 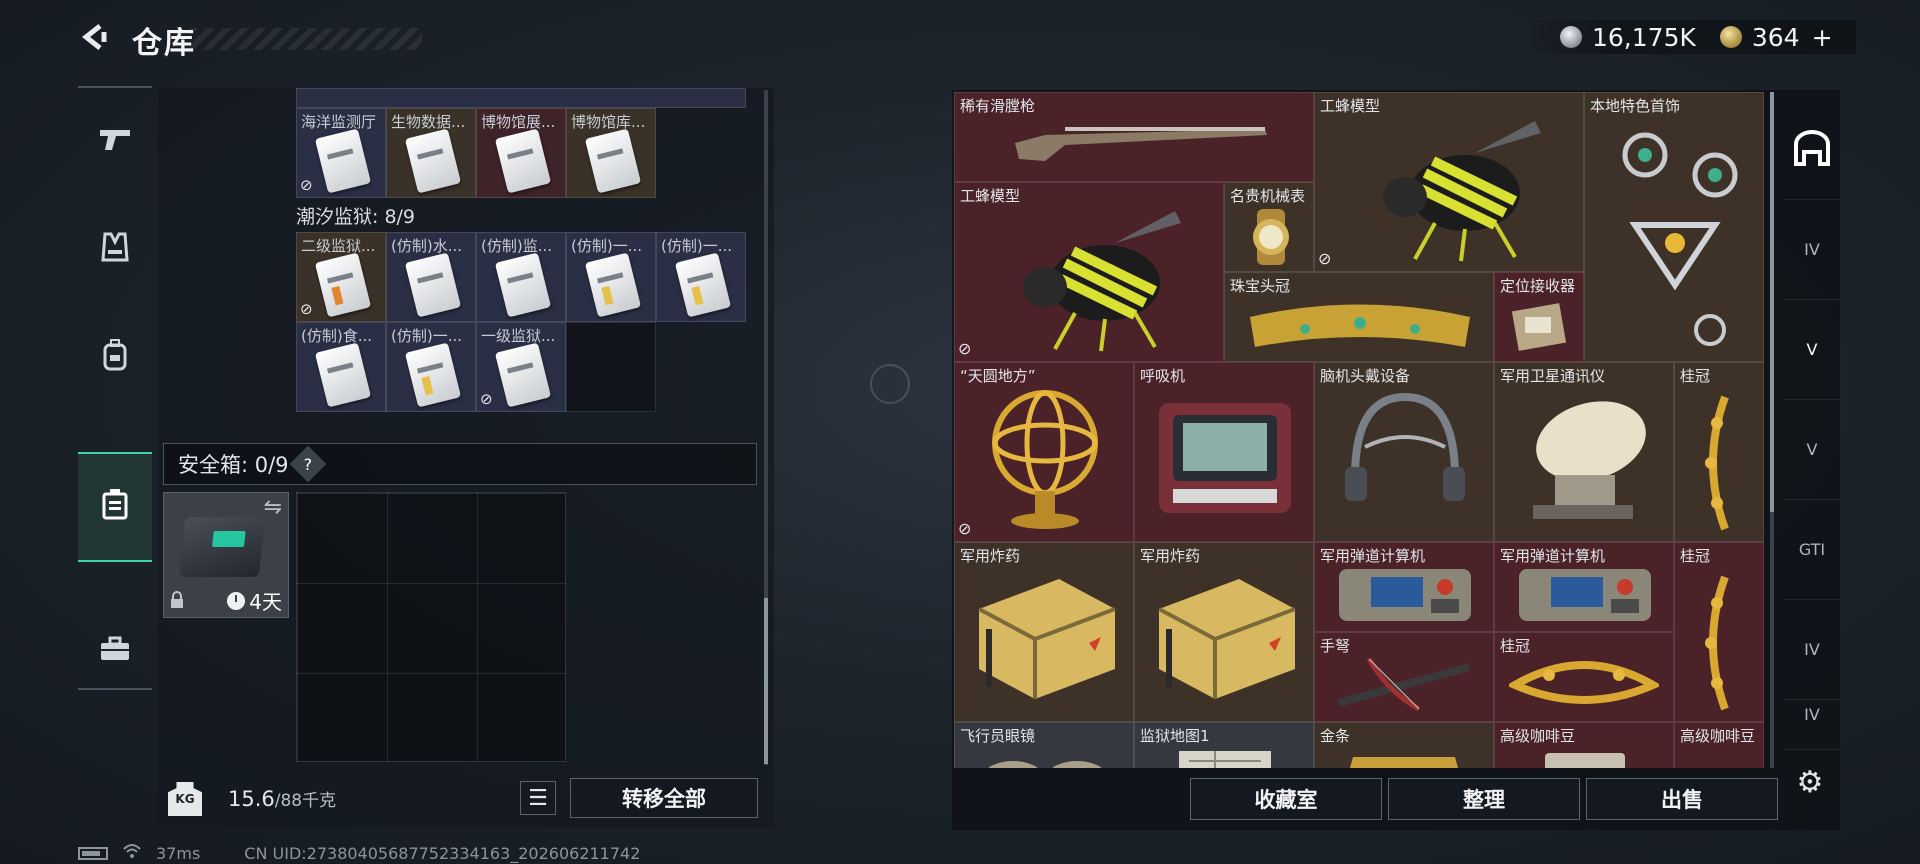 What do you see at coordinates (1405, 595) in the screenshot?
I see `ballistic-computer-icon` at bounding box center [1405, 595].